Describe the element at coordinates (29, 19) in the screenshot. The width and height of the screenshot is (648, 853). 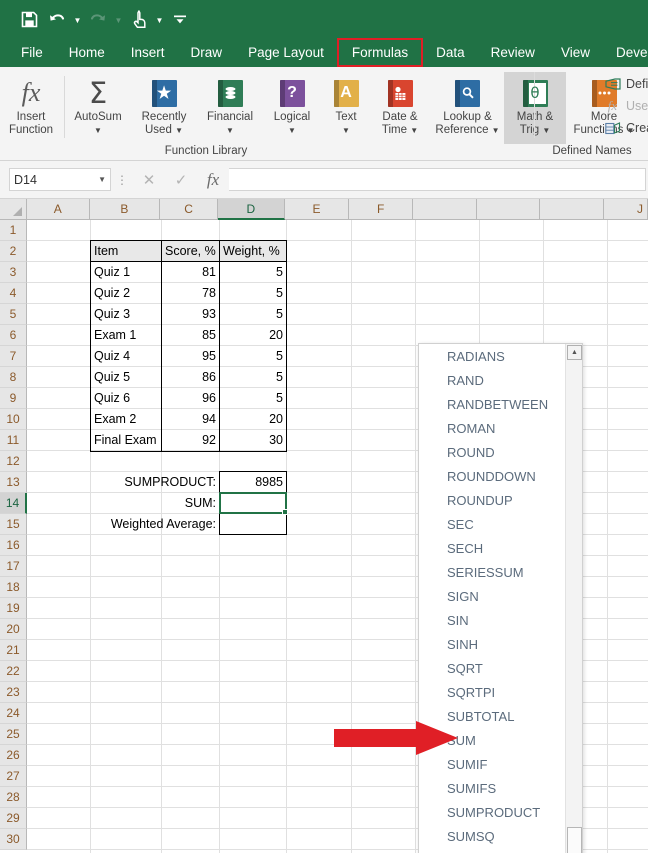
I see `save-icon` at that location.